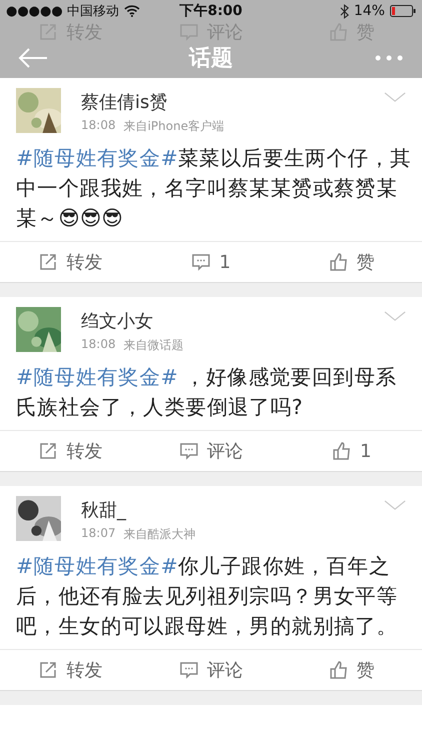 Image resolution: width=422 pixels, height=750 pixels. I want to click on post-source: 来自iPhone客户端, so click(174, 126).